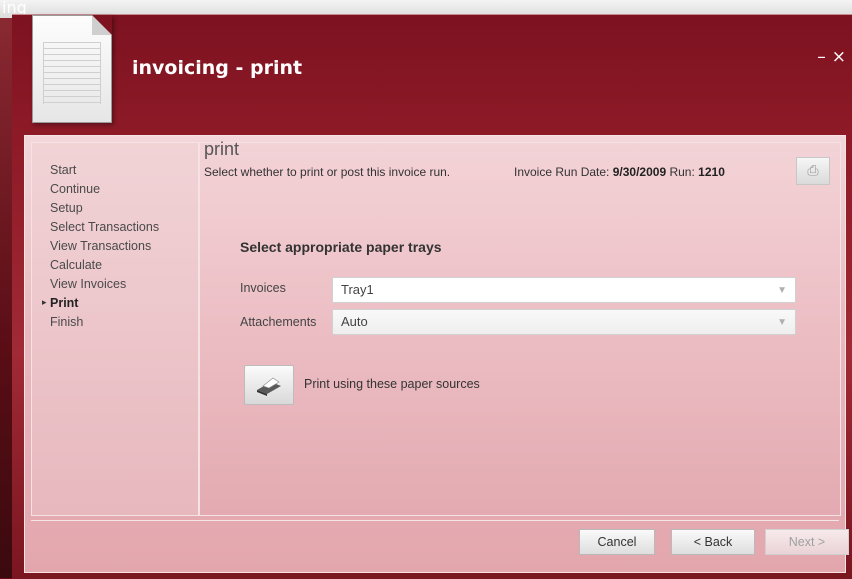 The height and width of the screenshot is (579, 852). Describe the element at coordinates (711, 172) in the screenshot. I see `run-number-value: 1210` at that location.